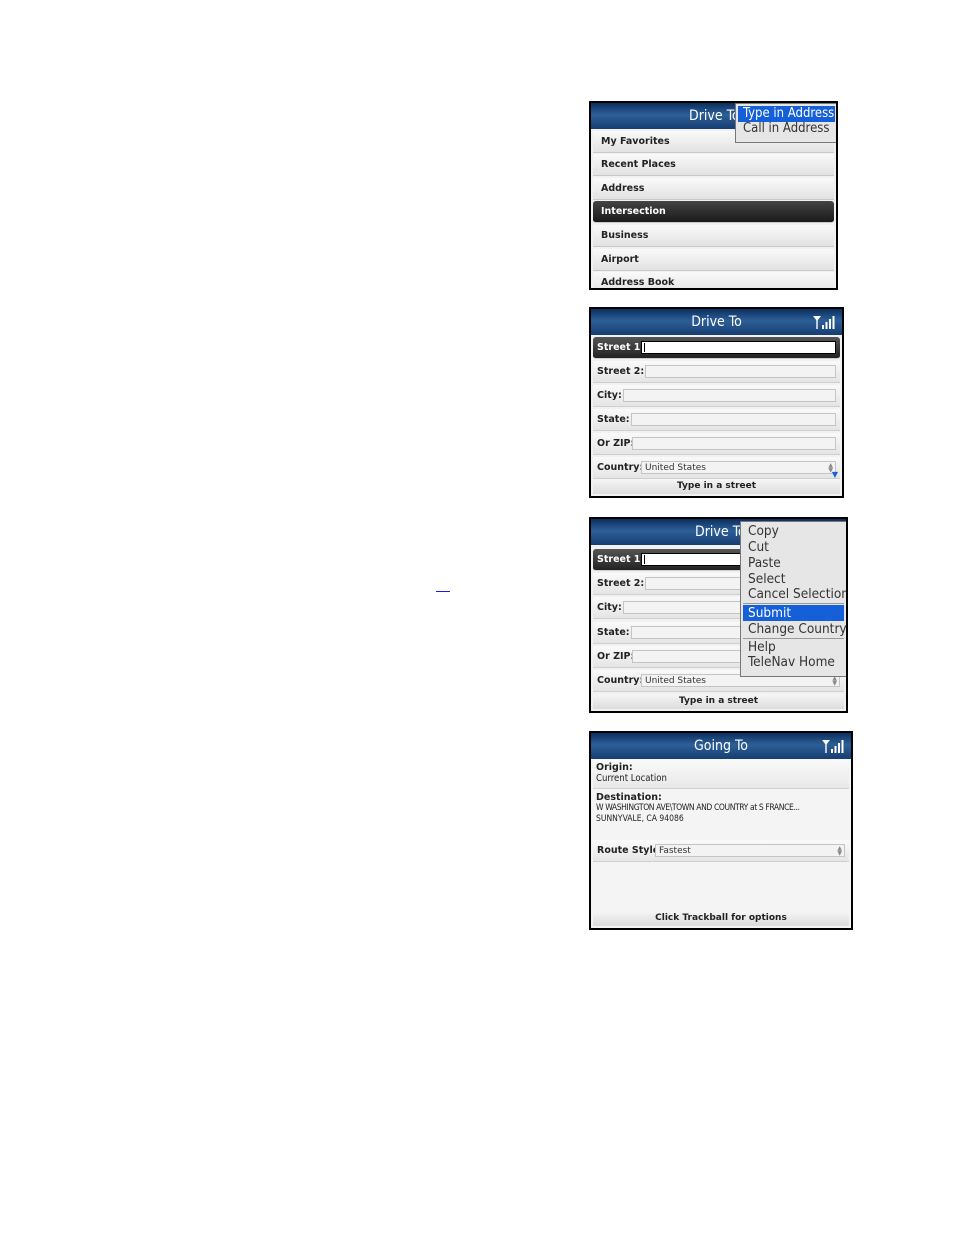  I want to click on context-item-label: Cancel Selection, so click(798, 594).